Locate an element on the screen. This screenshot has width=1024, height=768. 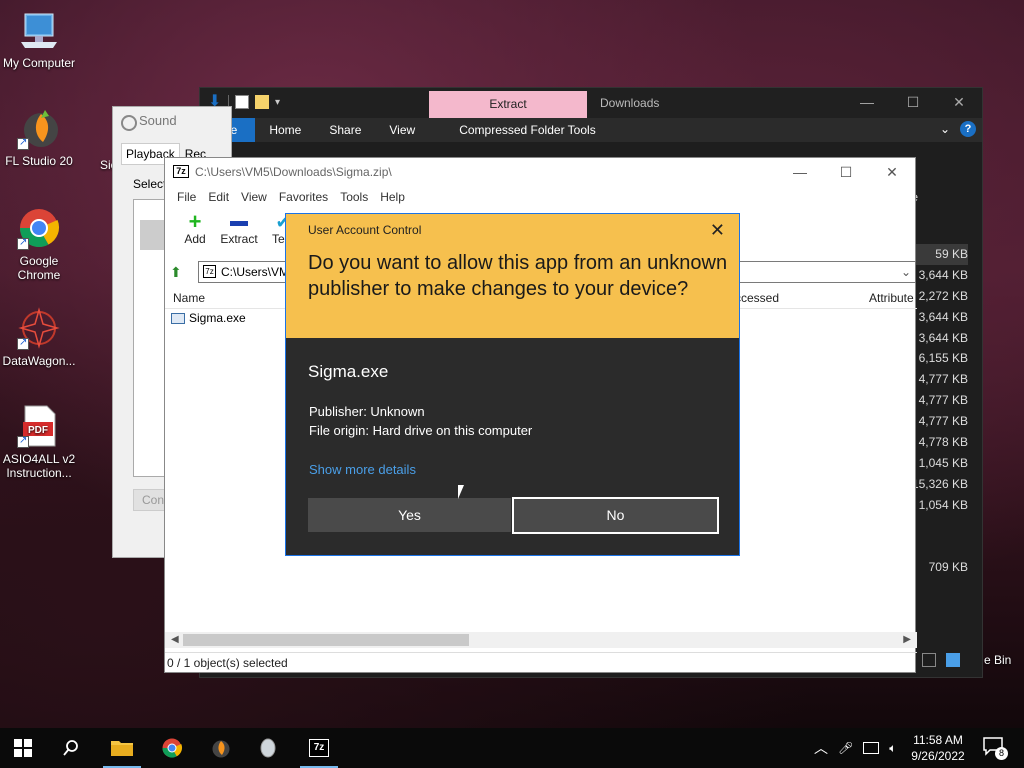
scroll-right-icon: ▶ is located at coordinates (907, 640).